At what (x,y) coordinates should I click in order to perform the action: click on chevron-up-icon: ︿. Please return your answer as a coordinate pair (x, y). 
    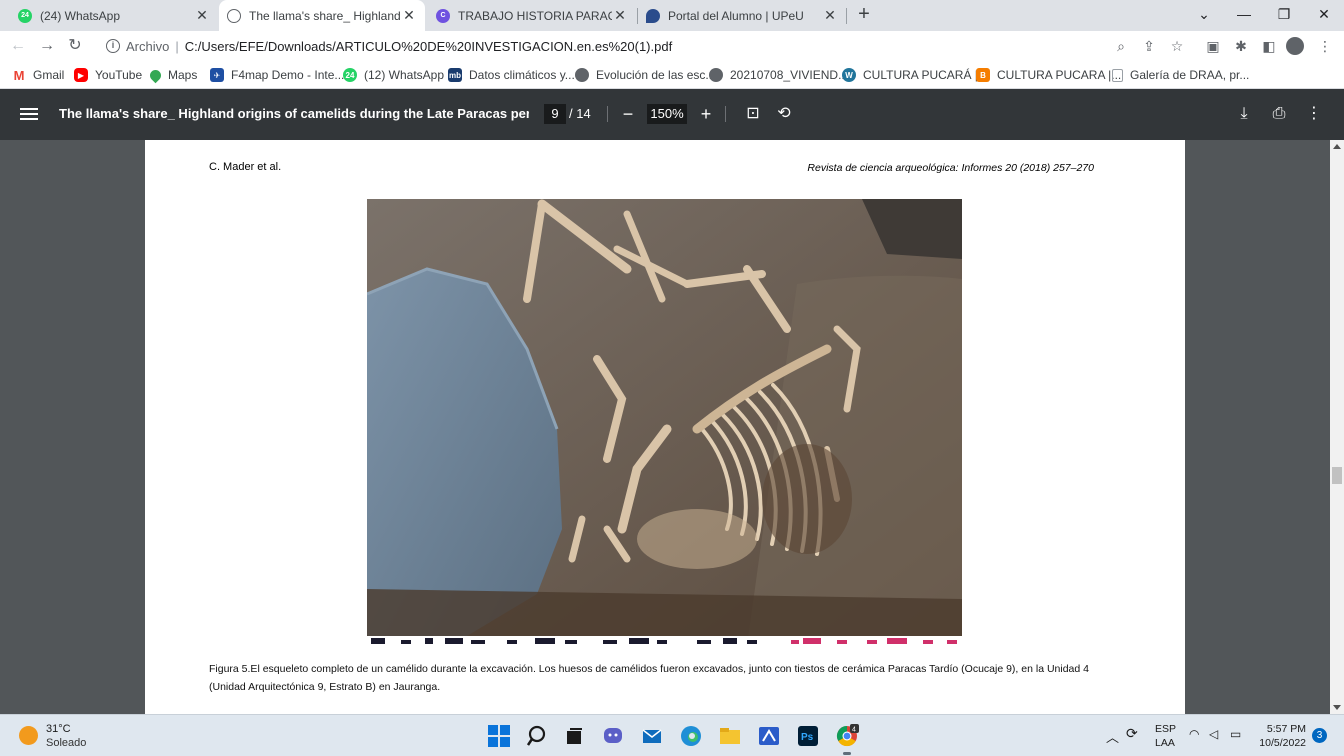
    Looking at the image, I should click on (1112, 736).